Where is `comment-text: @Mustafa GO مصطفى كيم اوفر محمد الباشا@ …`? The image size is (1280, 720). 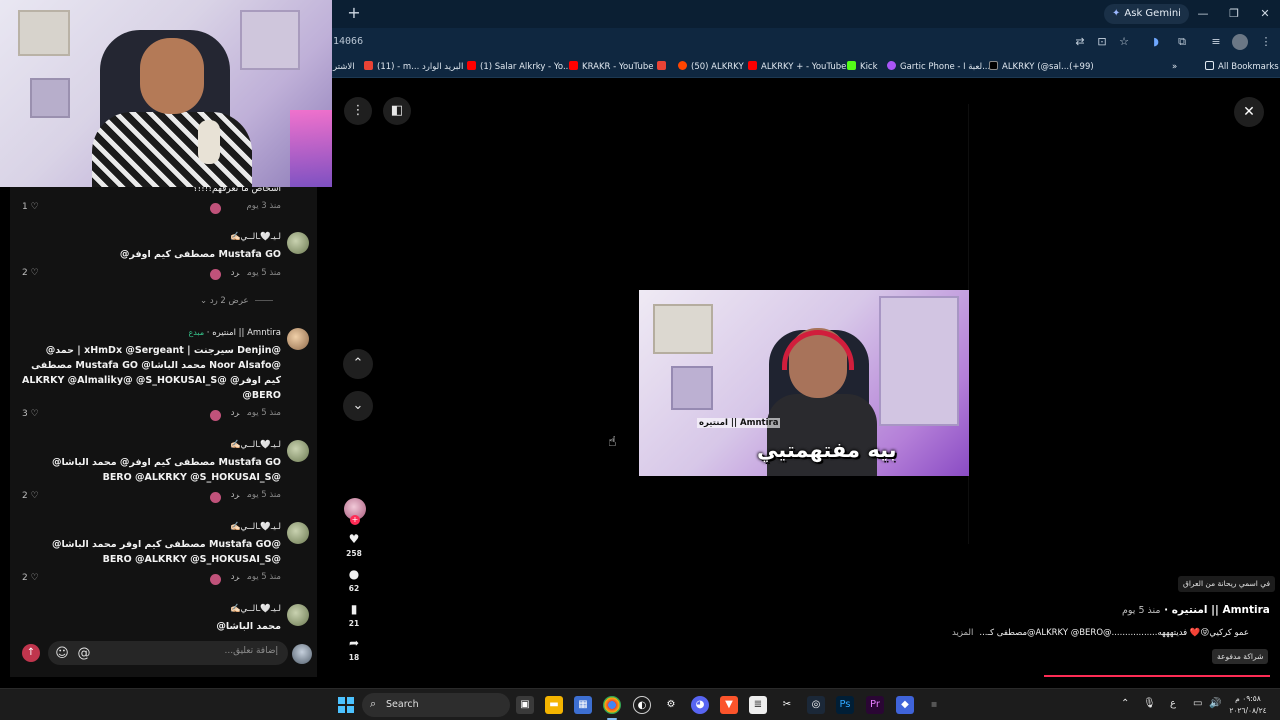
comment-text: @Mustafa GO مصطفى كيم اوفر محمد الباشا@ … is located at coordinates (166, 552).